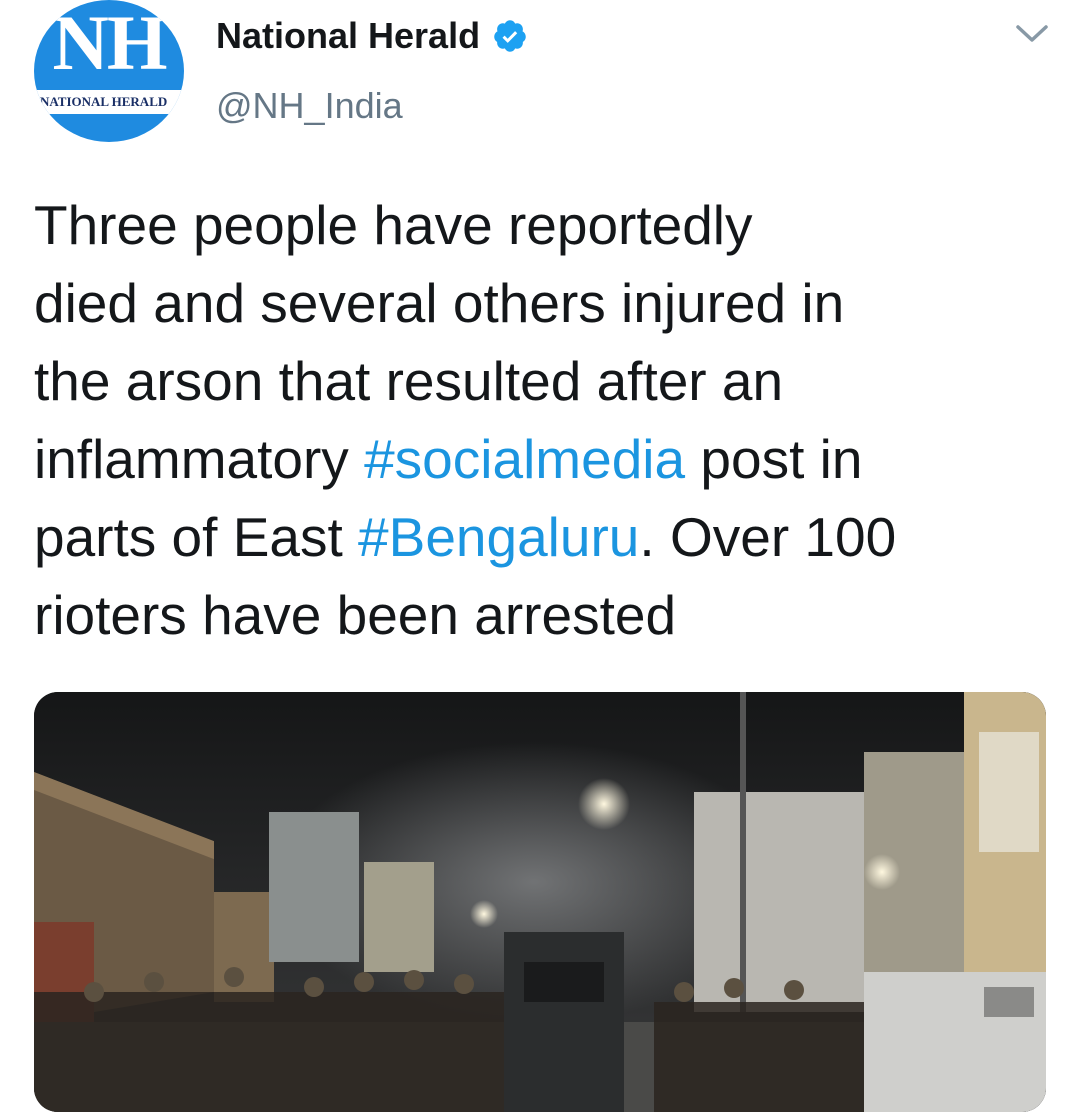  What do you see at coordinates (498, 537) in the screenshot?
I see `hashtag-link: #Bengaluru` at bounding box center [498, 537].